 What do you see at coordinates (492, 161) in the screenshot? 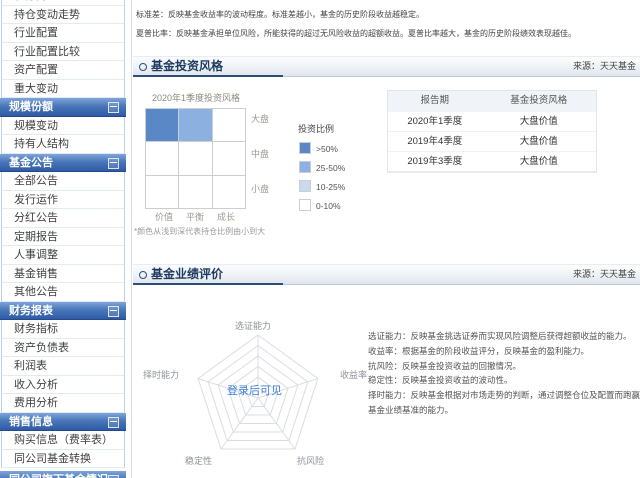
I see `table-row: 2019年3季度 大盘价值` at bounding box center [492, 161].